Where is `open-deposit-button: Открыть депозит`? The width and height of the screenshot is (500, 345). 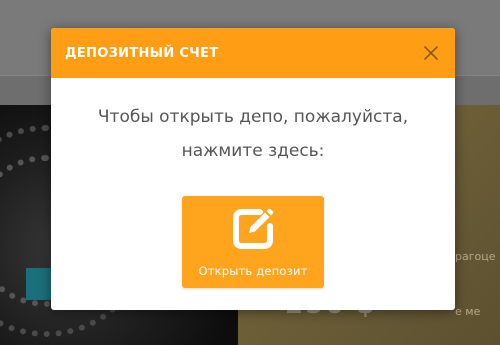
open-deposit-button: Открыть депозит is located at coordinates (253, 242).